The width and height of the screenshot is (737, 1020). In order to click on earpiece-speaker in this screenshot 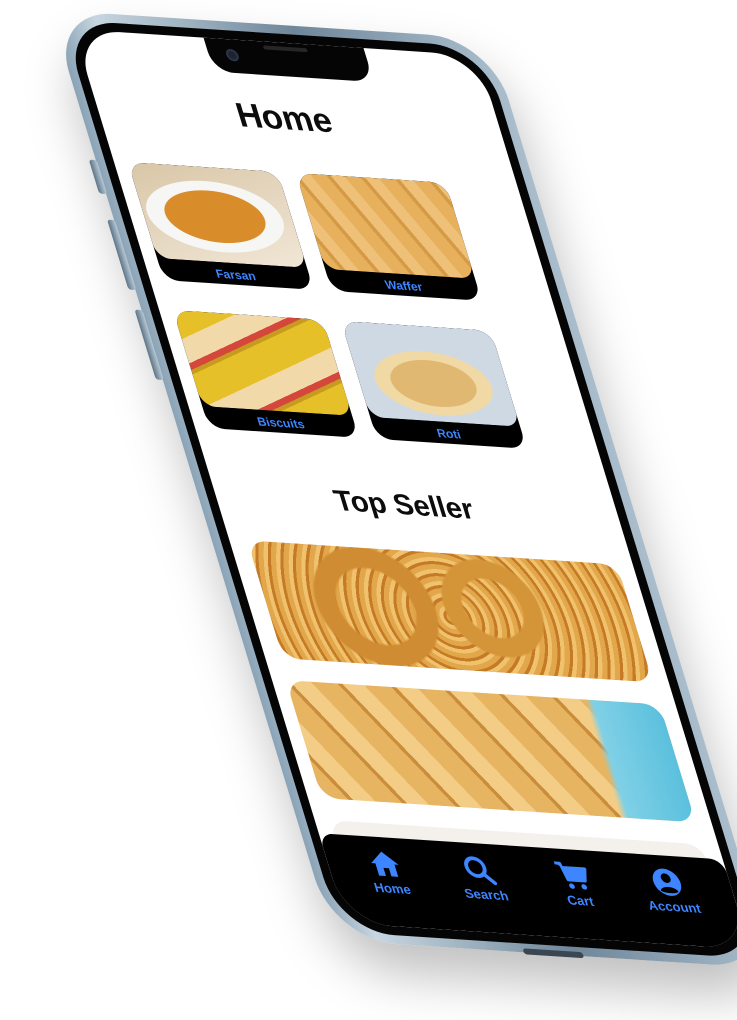, I will do `click(285, 49)`.